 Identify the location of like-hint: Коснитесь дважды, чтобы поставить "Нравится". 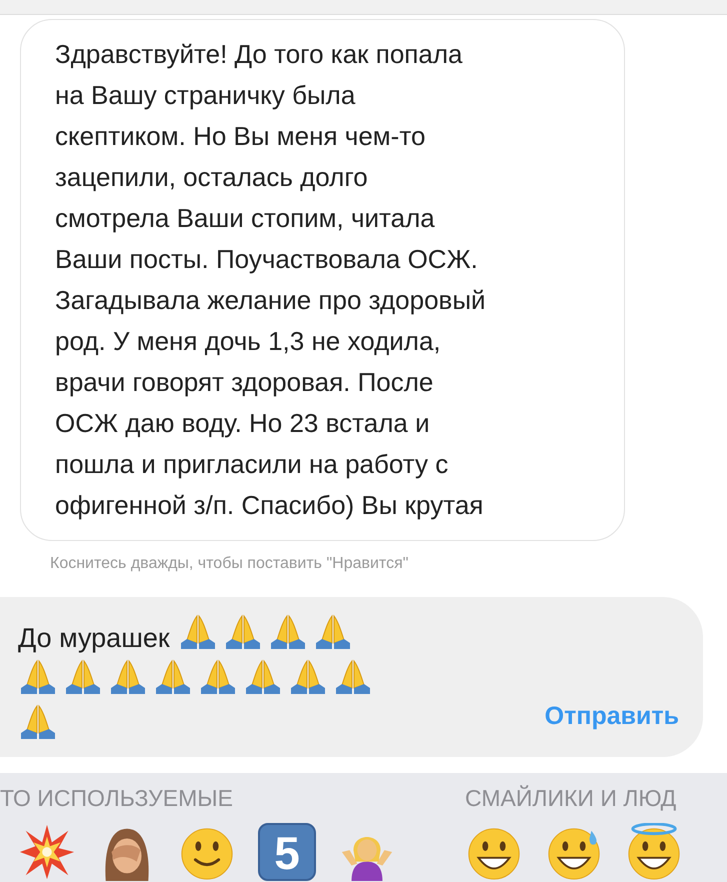
(230, 564).